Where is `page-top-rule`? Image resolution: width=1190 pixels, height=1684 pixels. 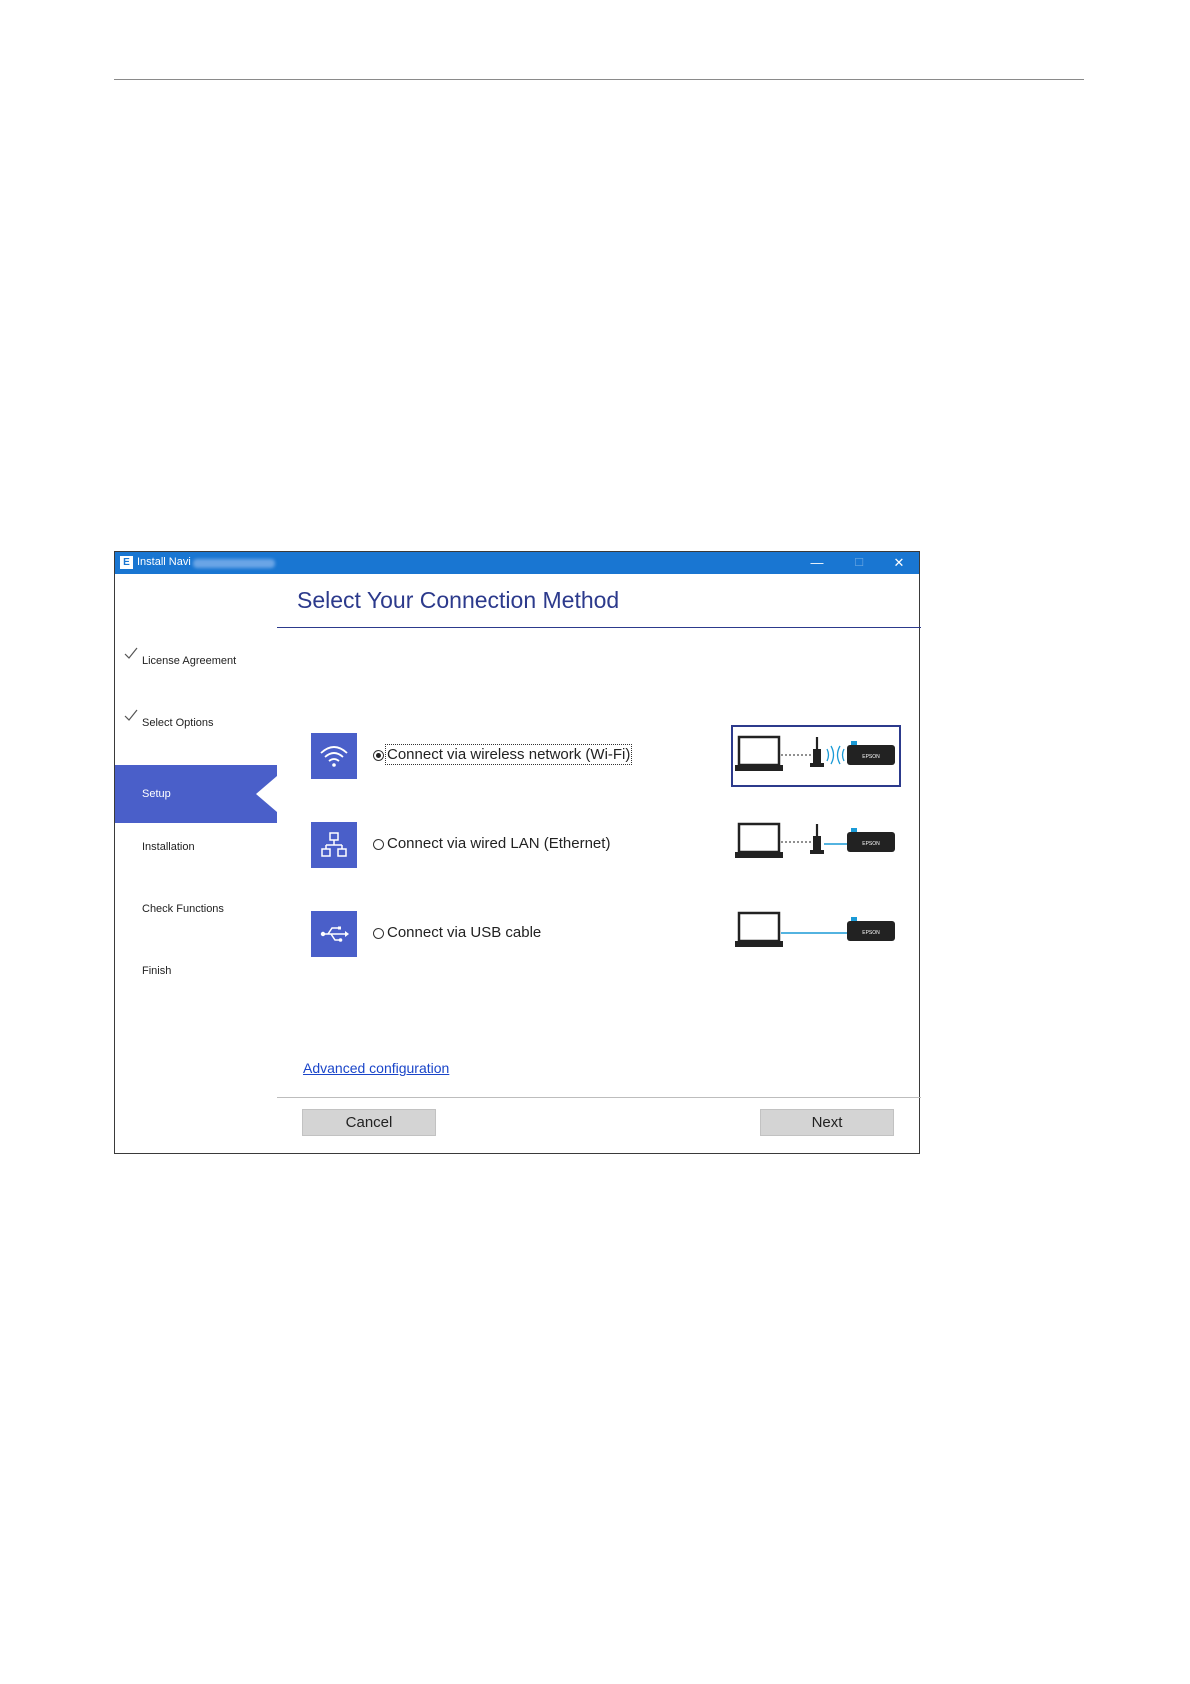 page-top-rule is located at coordinates (599, 79).